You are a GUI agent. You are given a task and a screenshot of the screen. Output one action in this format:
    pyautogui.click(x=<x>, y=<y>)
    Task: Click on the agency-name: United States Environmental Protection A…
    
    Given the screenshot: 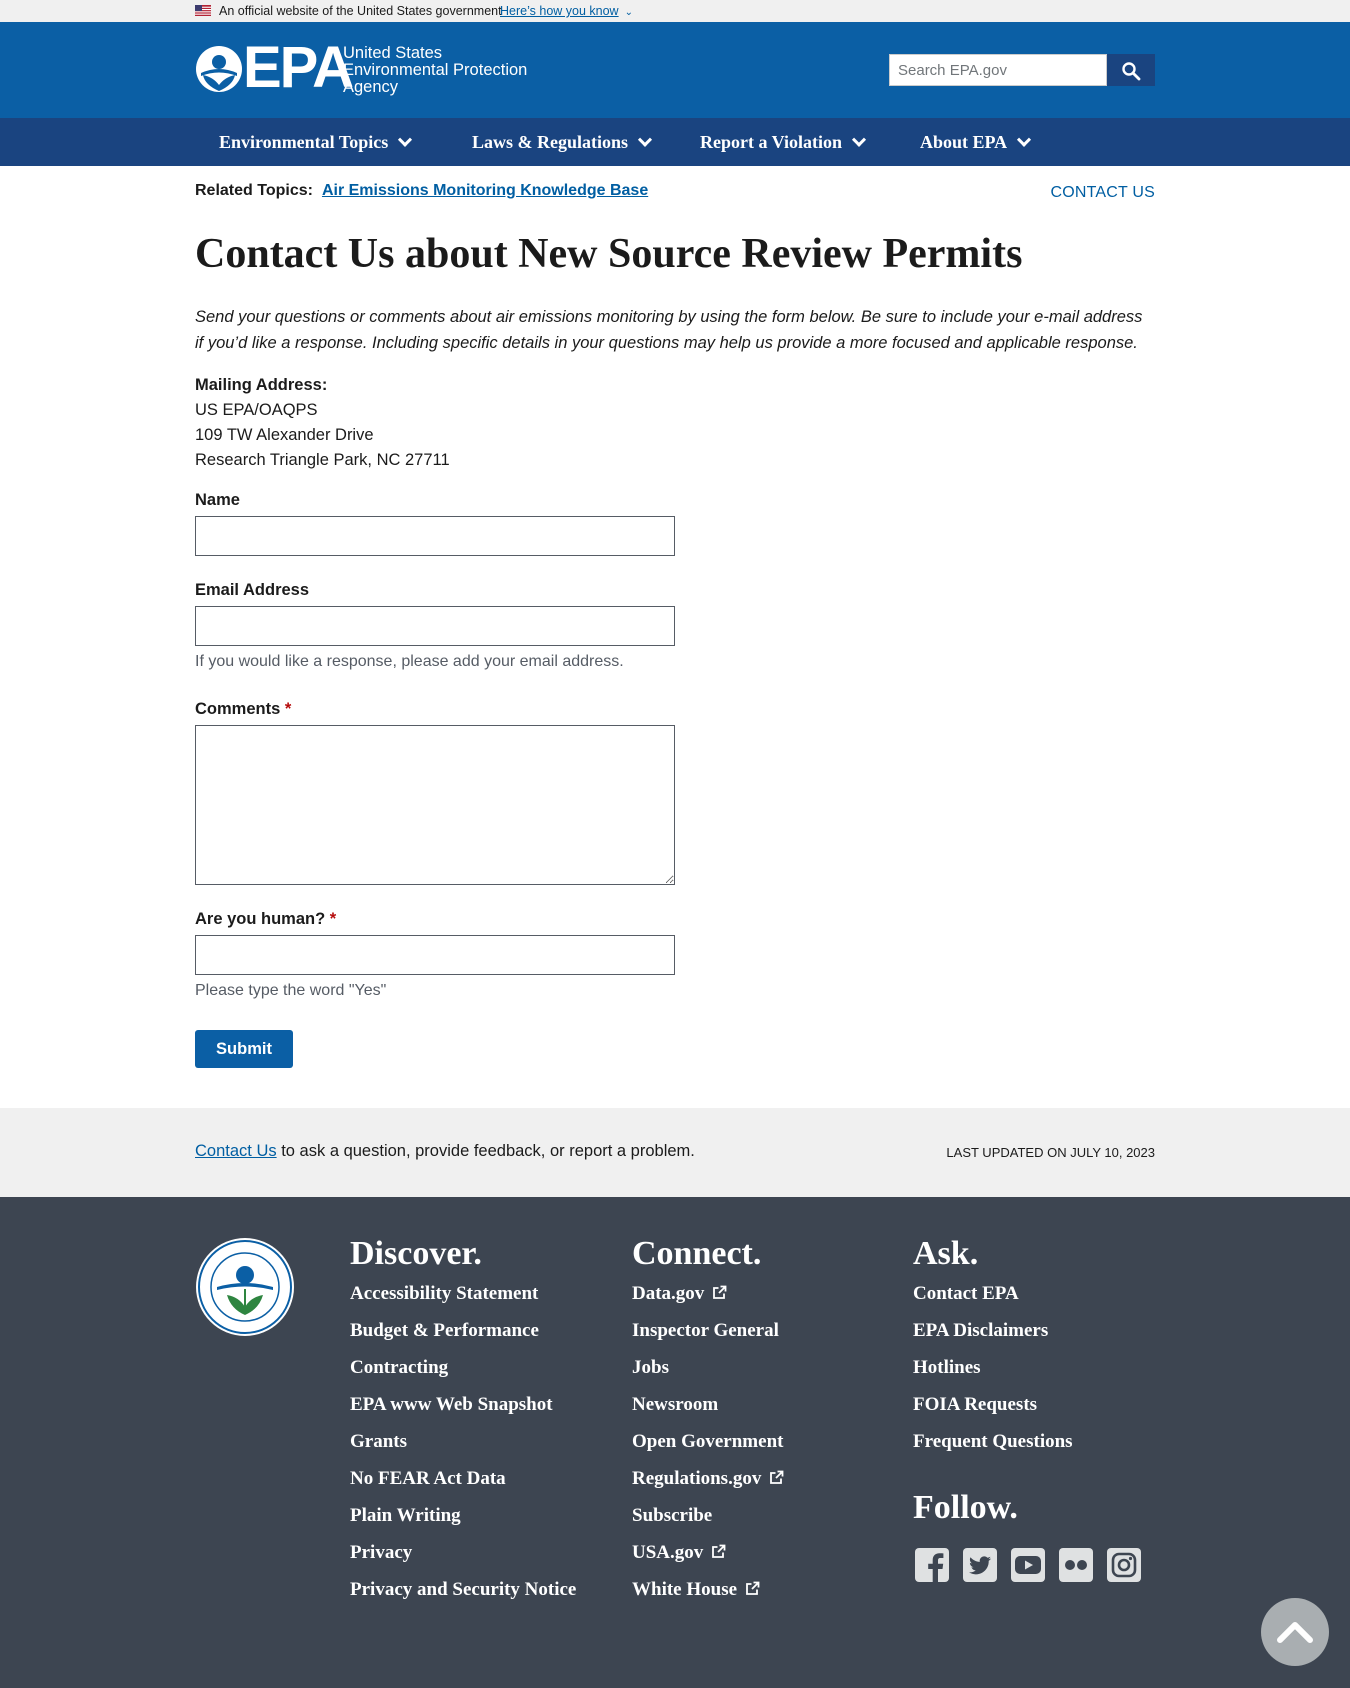 What is the action you would take?
    pyautogui.click(x=435, y=70)
    